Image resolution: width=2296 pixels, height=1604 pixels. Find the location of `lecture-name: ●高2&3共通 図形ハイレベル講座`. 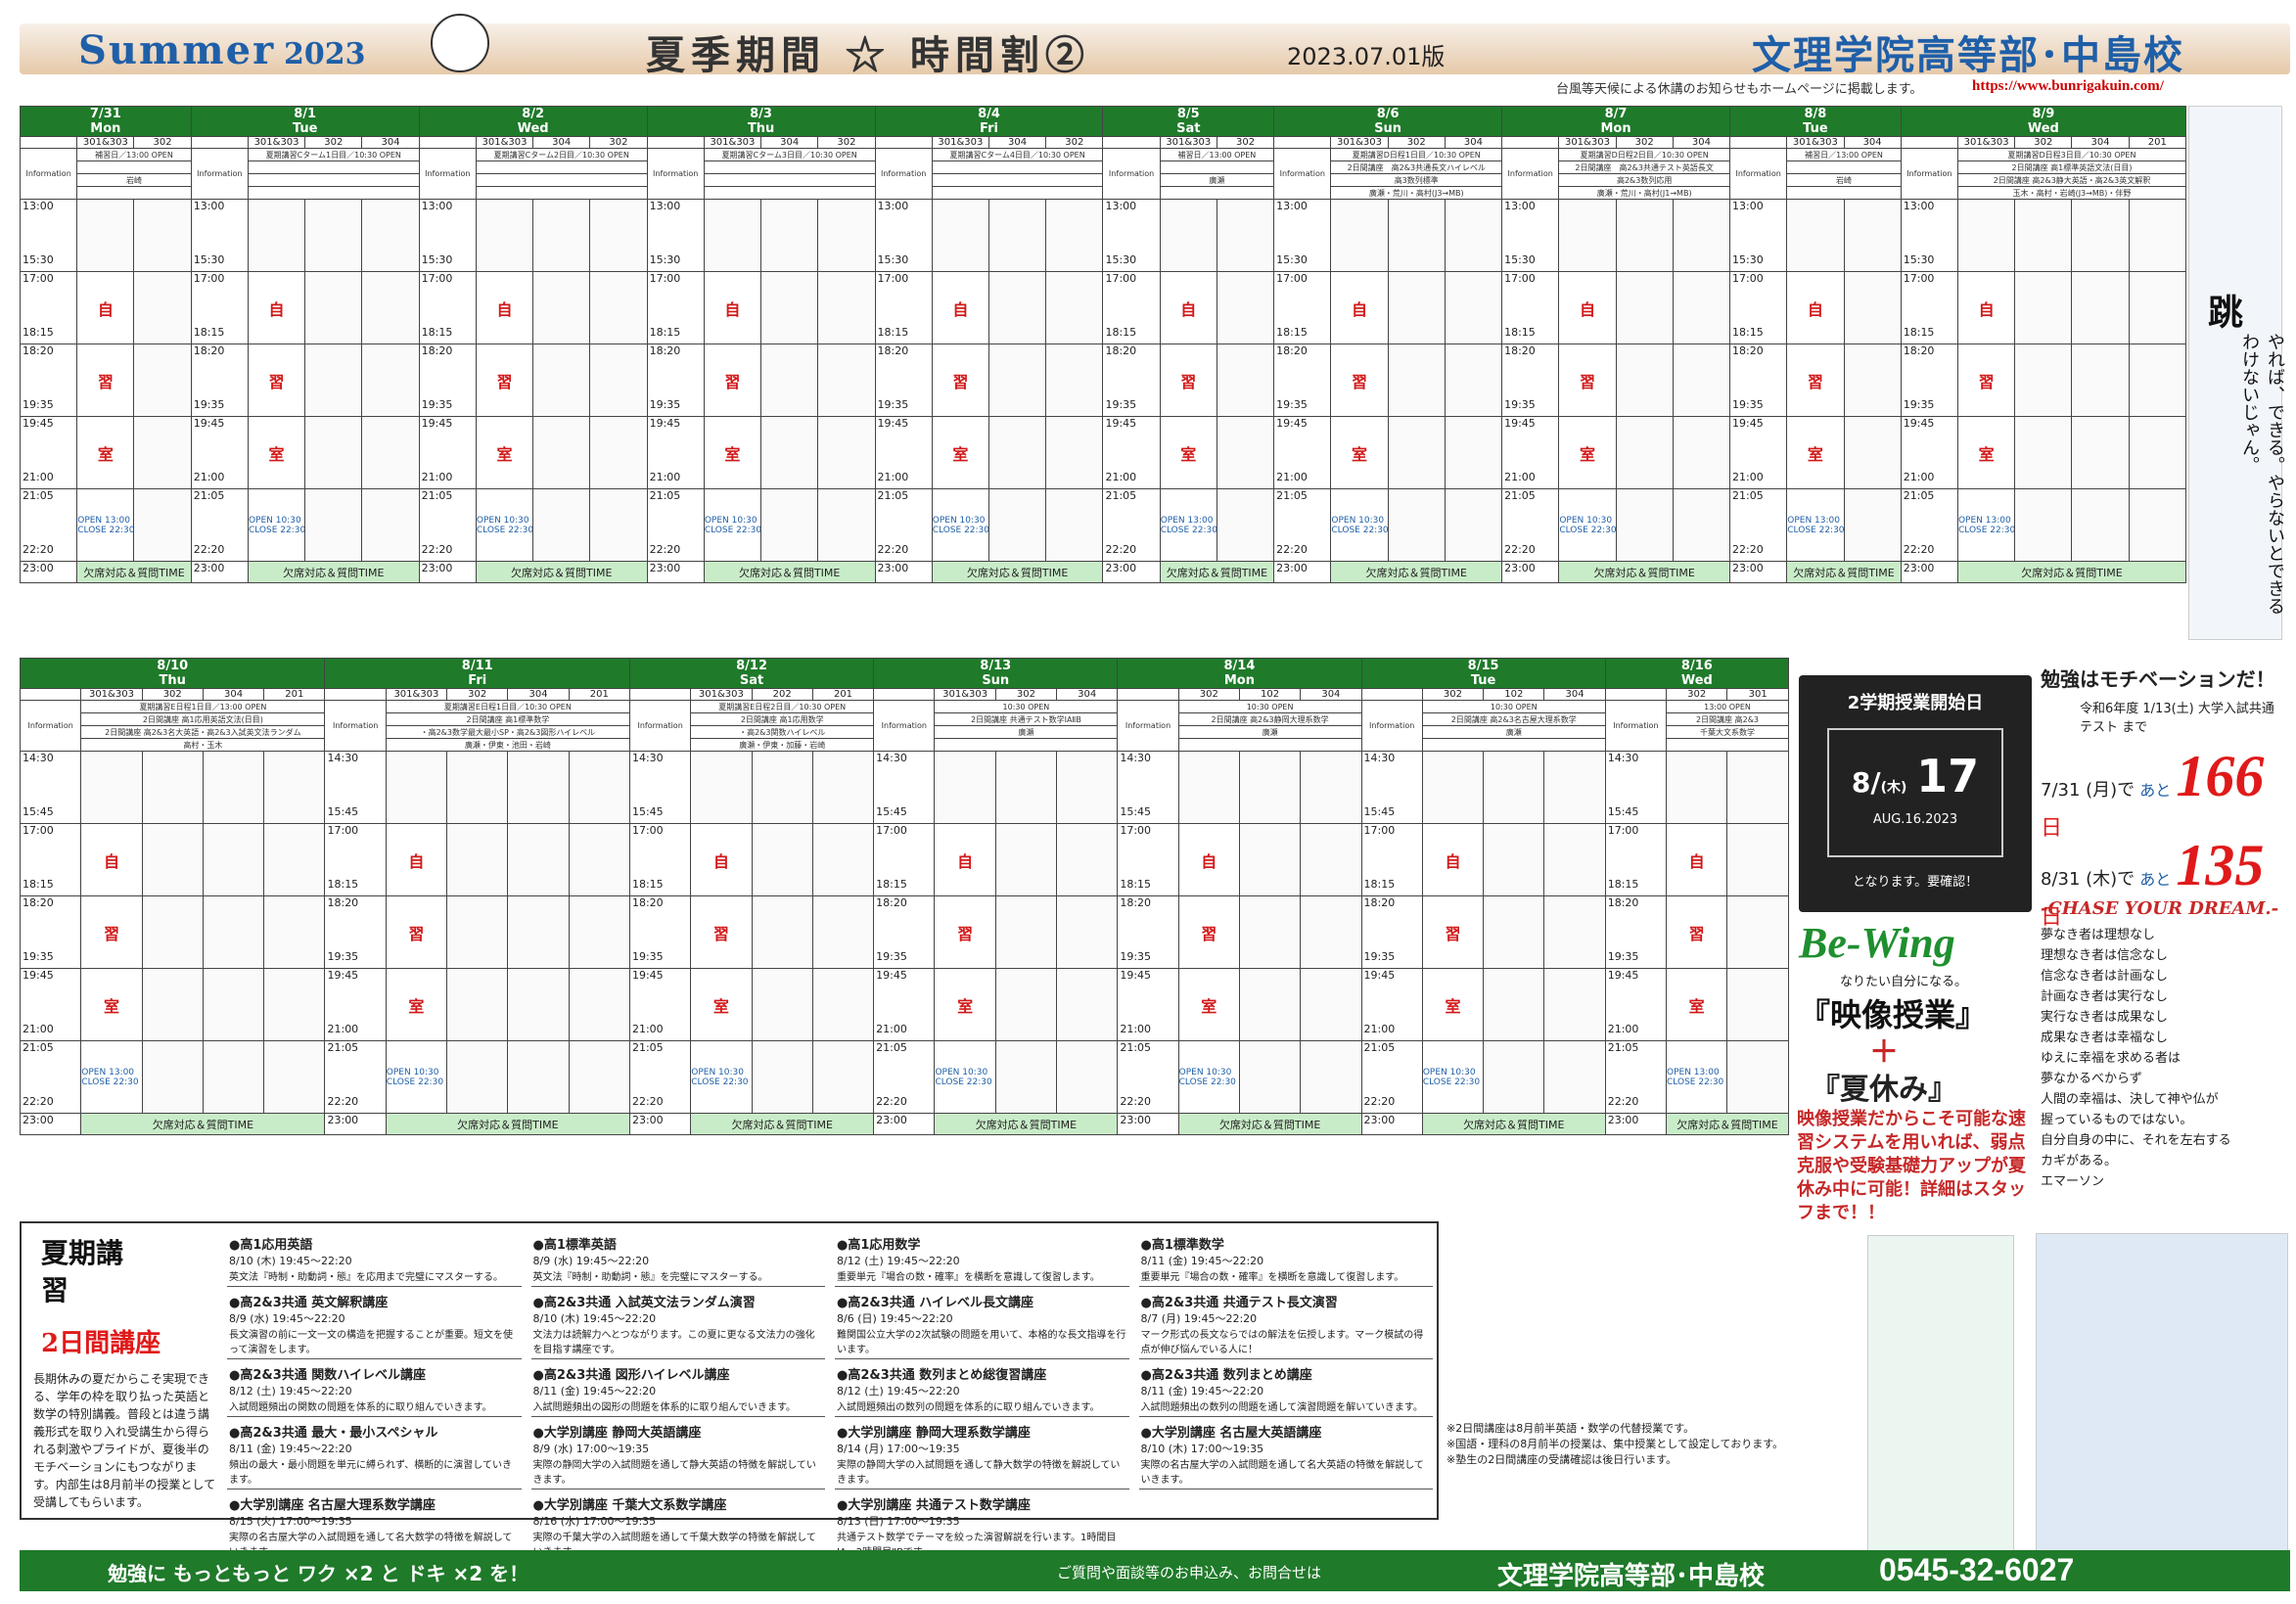

lecture-name: ●高2&3共通 図形ハイレベル講座 is located at coordinates (631, 1375).